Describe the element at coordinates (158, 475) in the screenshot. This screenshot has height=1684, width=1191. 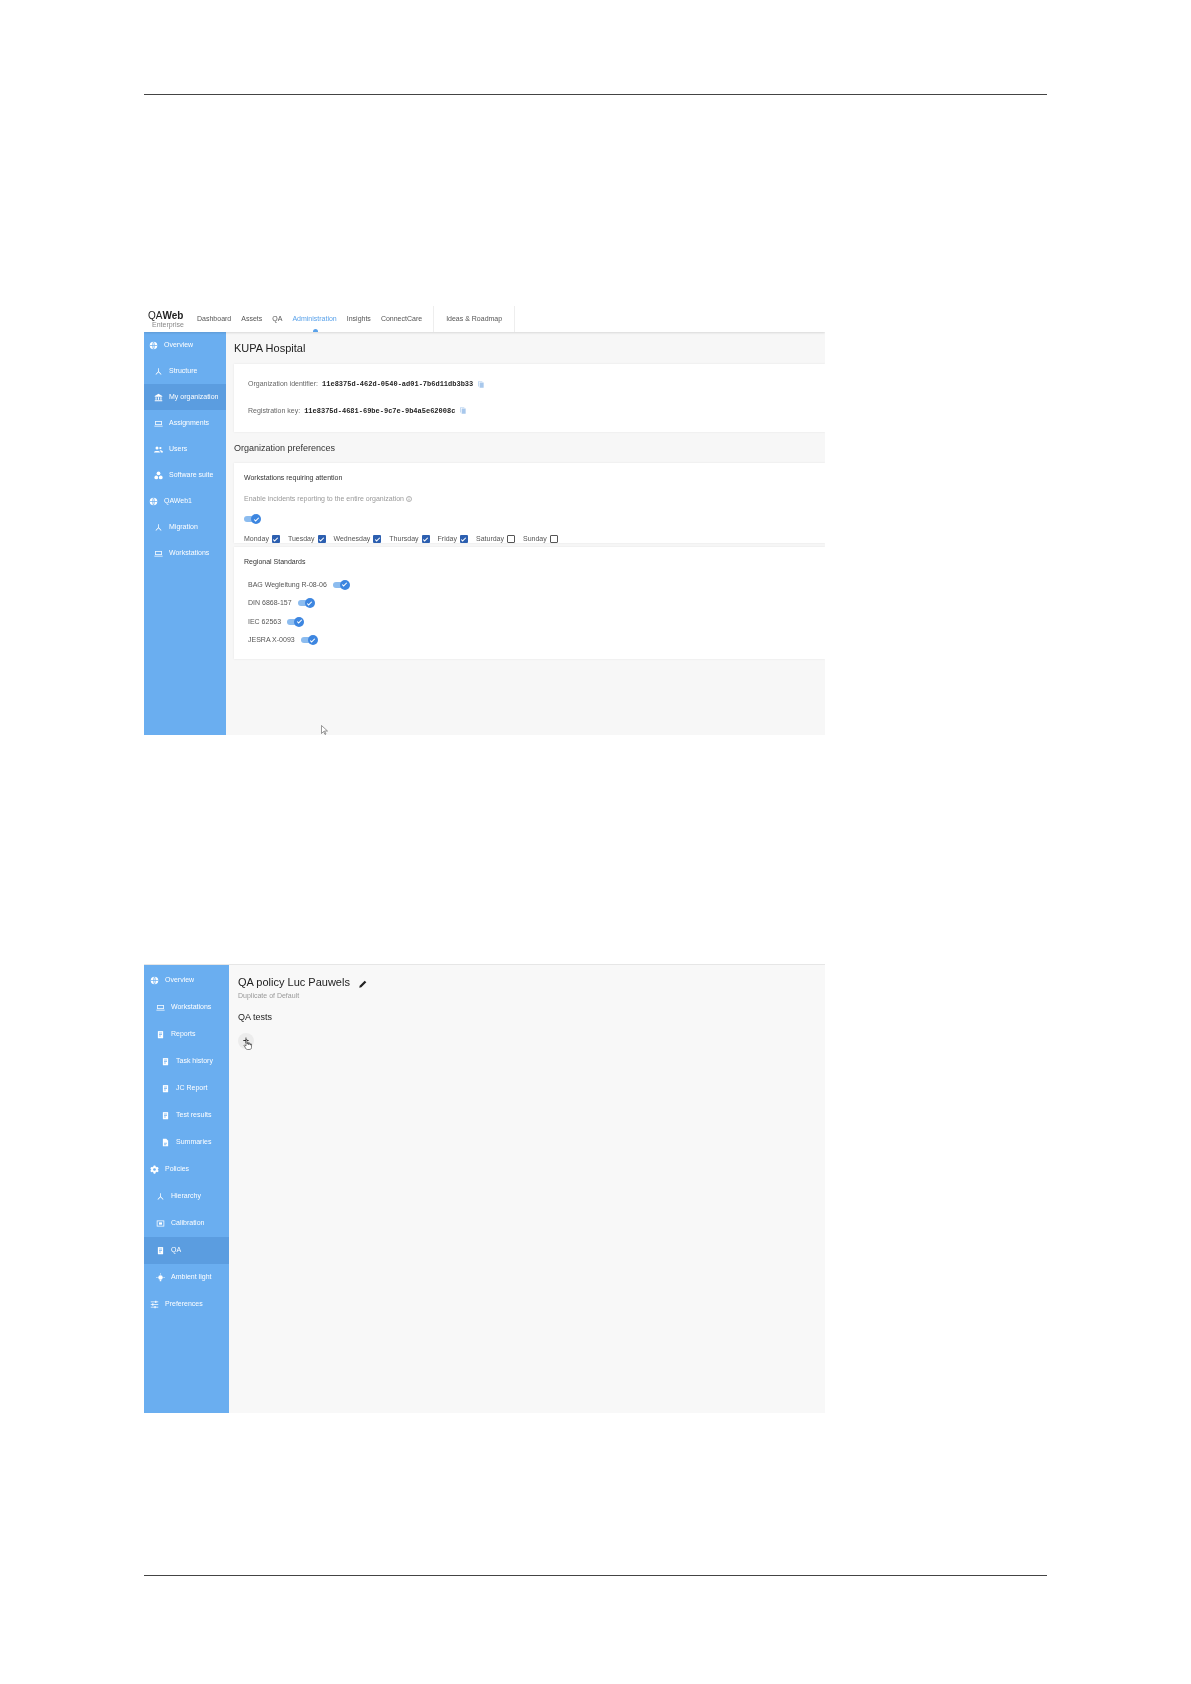
I see `cluster-icon` at that location.